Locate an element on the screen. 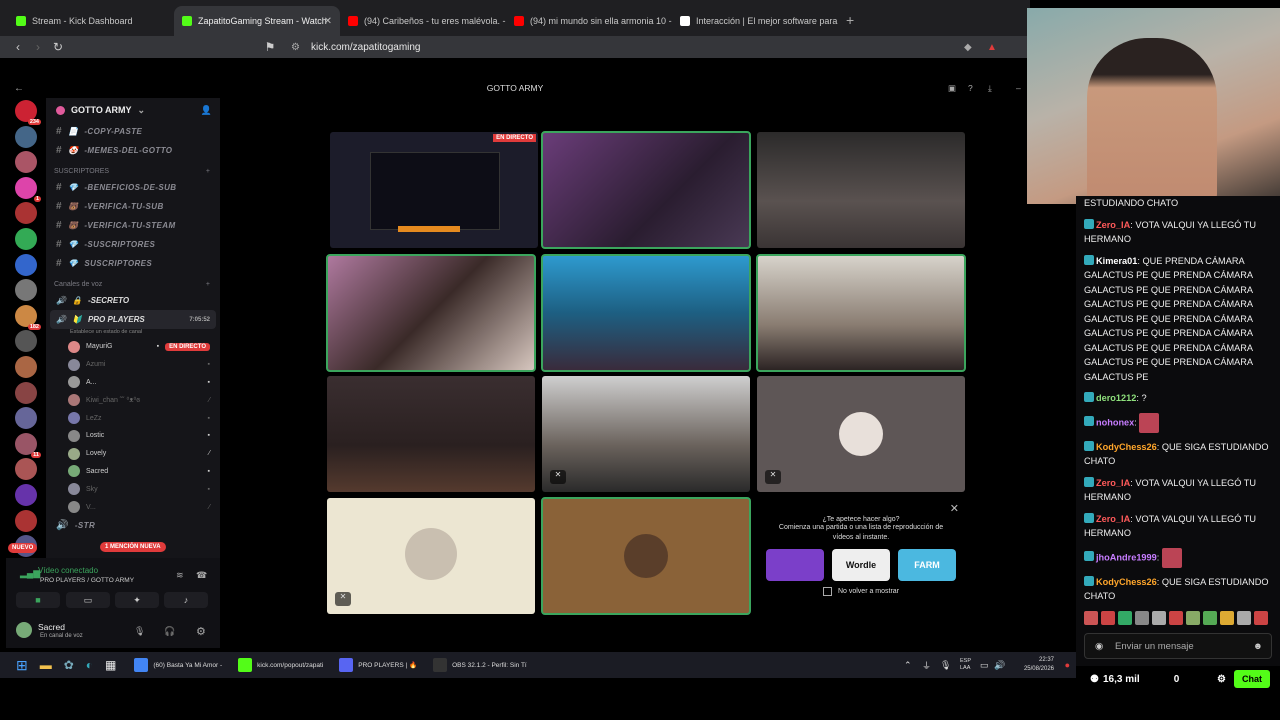 The height and width of the screenshot is (720, 1280). promo-checkbox-row: No volver a mostrar is located at coordinates (861, 591).